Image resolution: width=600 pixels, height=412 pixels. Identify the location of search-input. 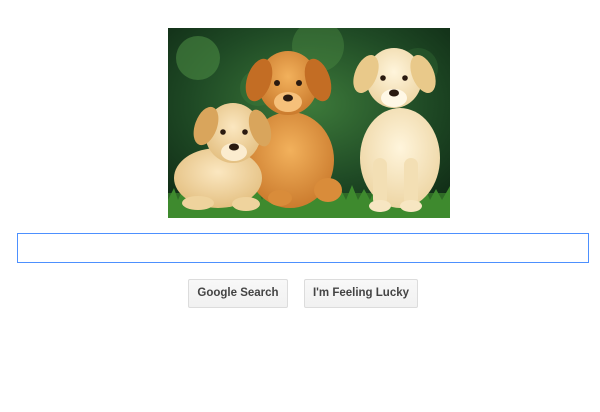
(303, 248).